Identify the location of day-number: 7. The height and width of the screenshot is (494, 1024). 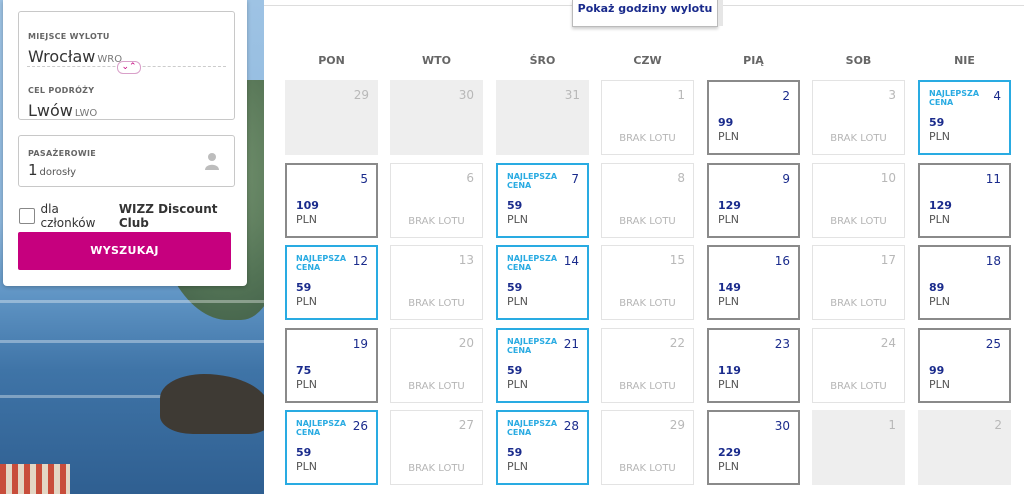
(575, 179).